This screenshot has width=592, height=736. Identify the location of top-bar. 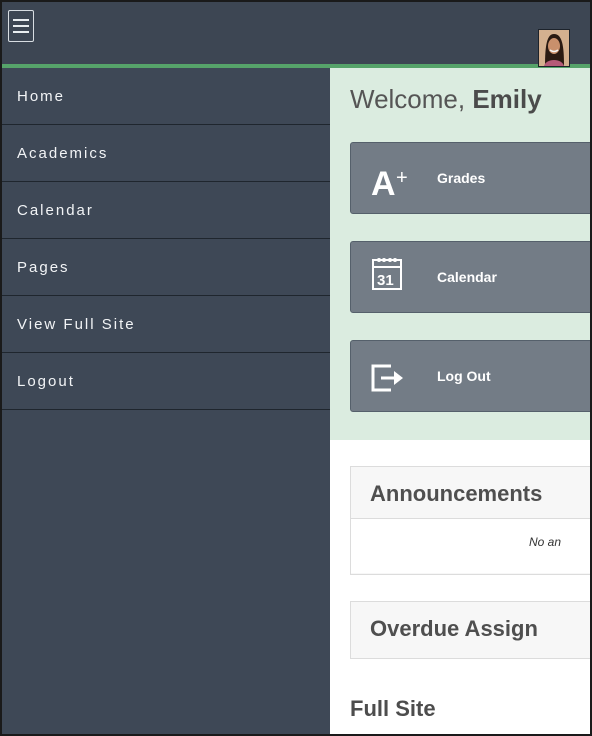
(296, 35).